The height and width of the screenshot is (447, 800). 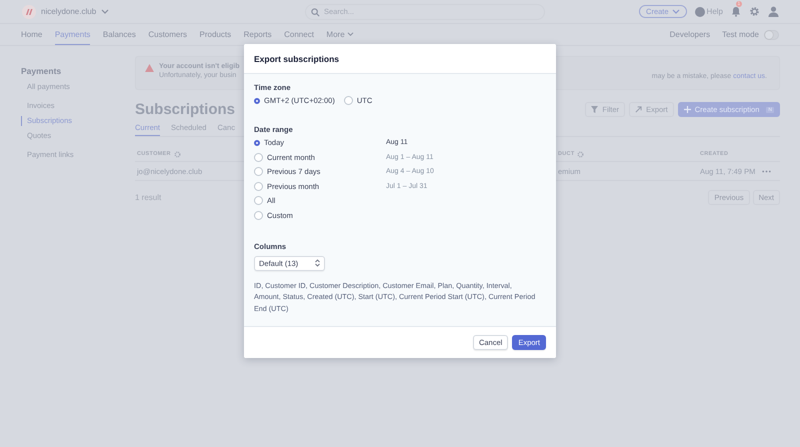 I want to click on bell-icon, so click(x=736, y=11).